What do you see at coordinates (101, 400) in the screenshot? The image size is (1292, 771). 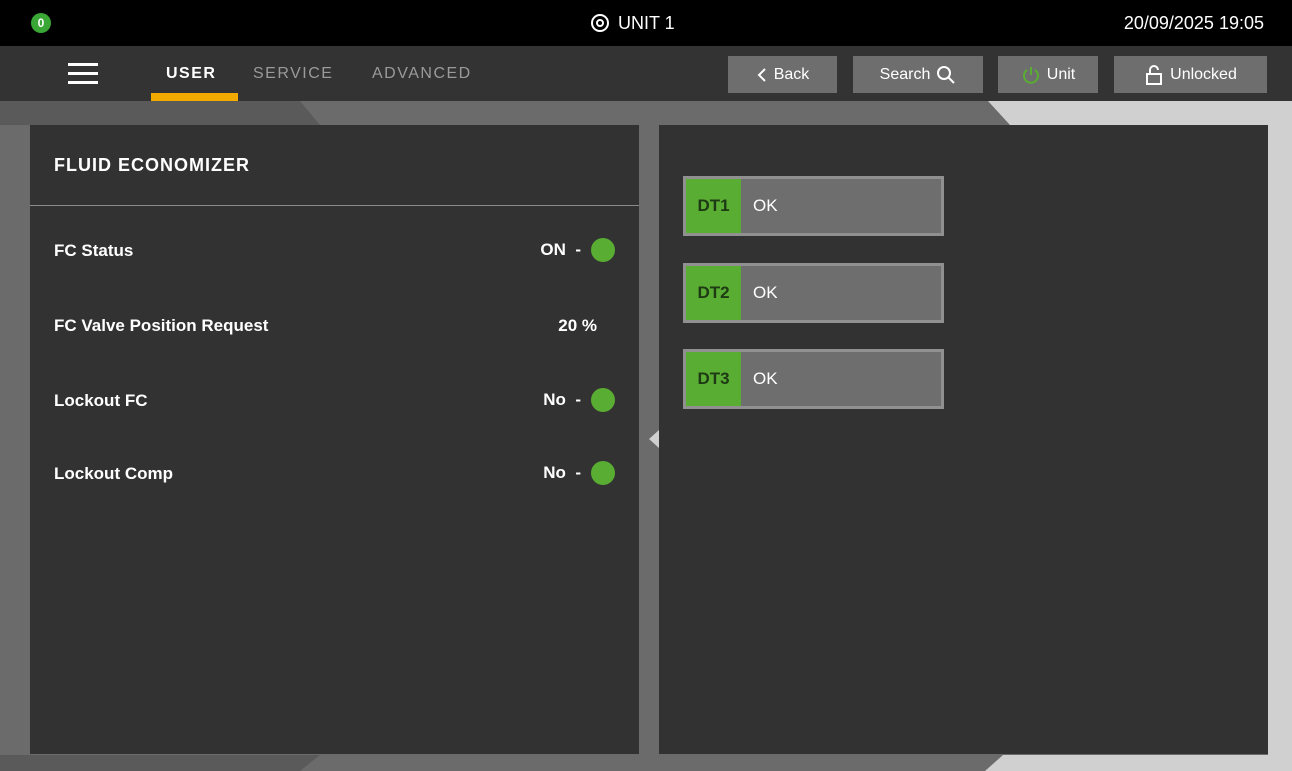 I see `lockout-fc-label: Lockout FC` at bounding box center [101, 400].